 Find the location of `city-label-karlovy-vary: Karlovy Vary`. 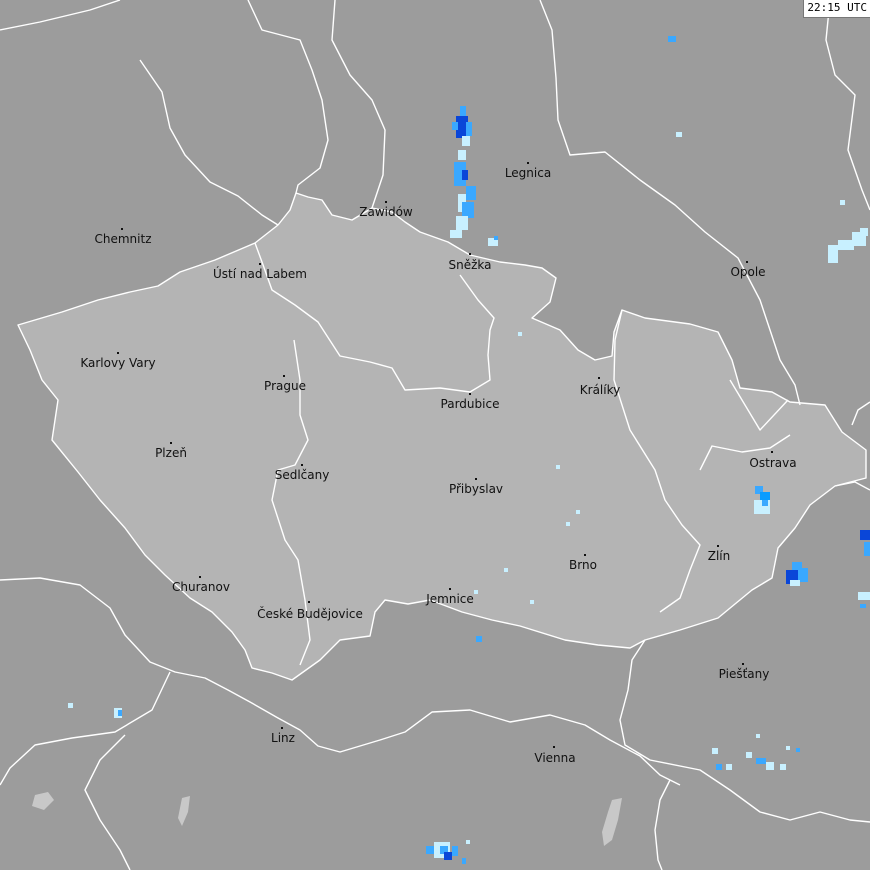

city-label-karlovy-vary: Karlovy Vary is located at coordinates (118, 363).